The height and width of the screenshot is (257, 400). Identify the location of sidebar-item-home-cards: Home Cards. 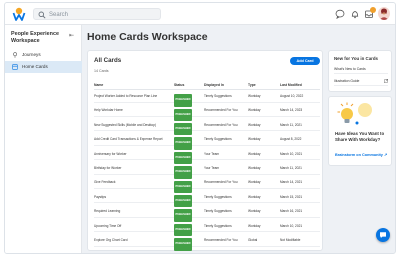
(43, 67).